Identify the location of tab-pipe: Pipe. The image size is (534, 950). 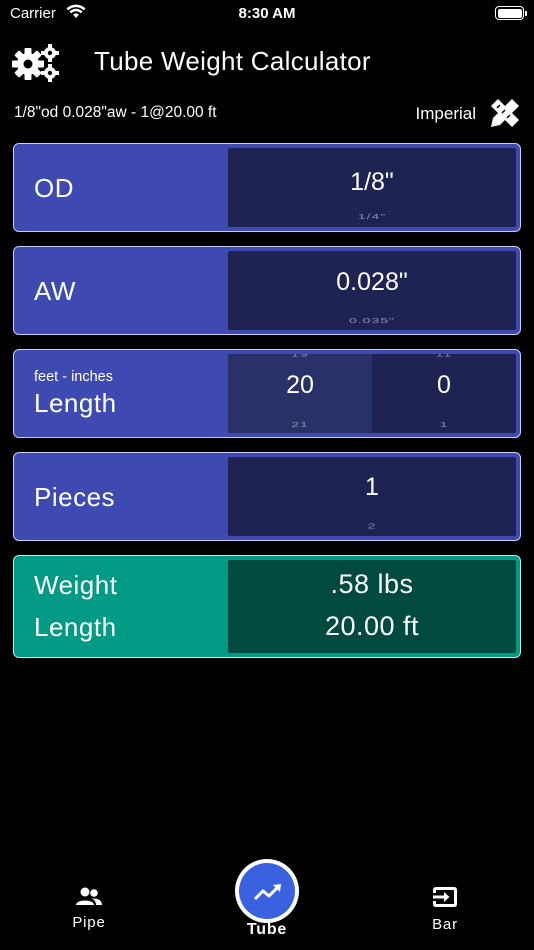
(89, 908).